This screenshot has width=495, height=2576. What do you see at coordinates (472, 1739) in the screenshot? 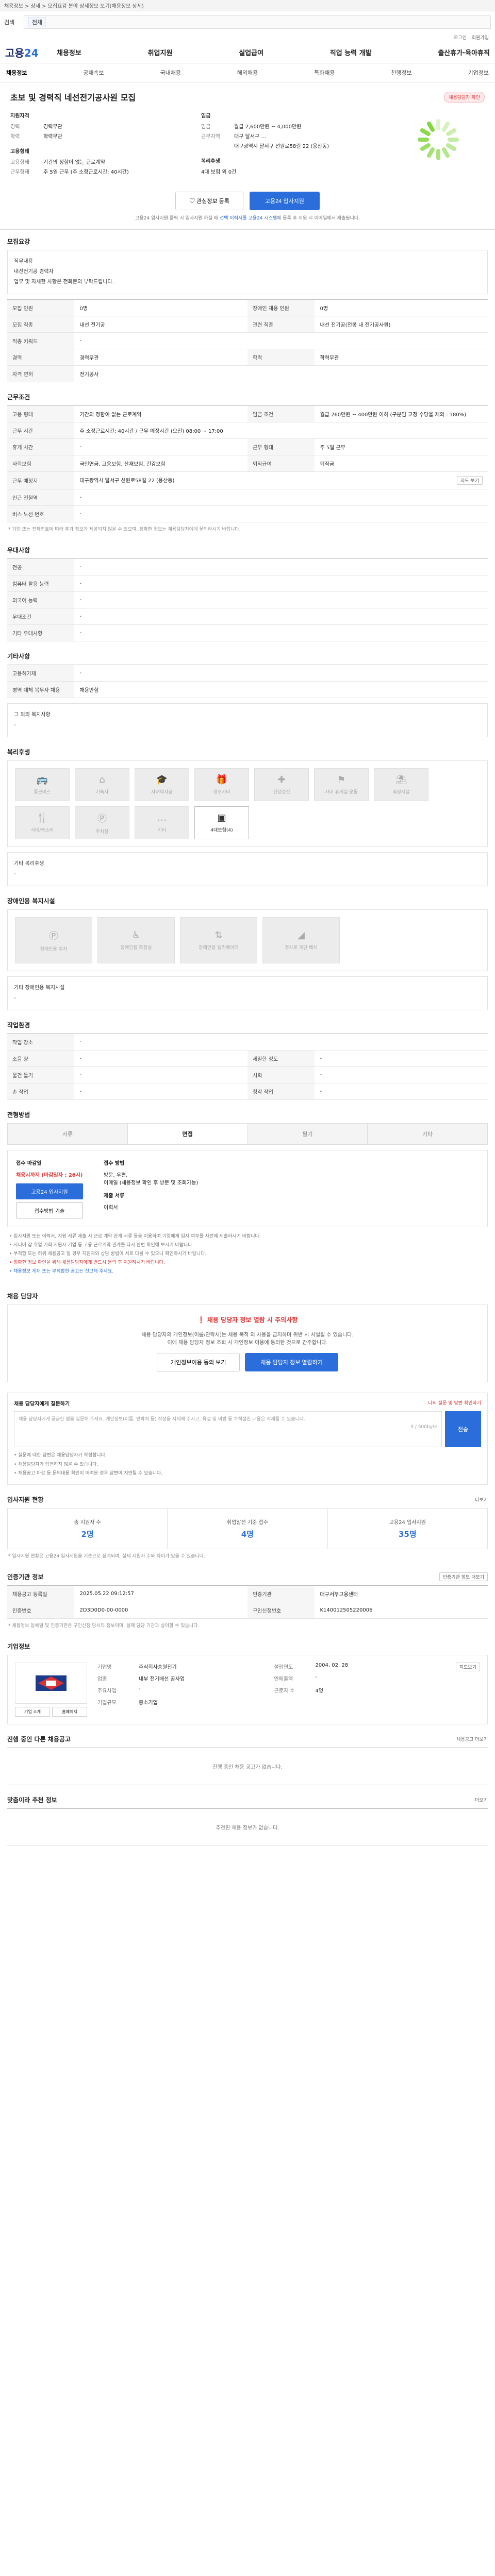
I see `more-link: 채용공고 더보기` at bounding box center [472, 1739].